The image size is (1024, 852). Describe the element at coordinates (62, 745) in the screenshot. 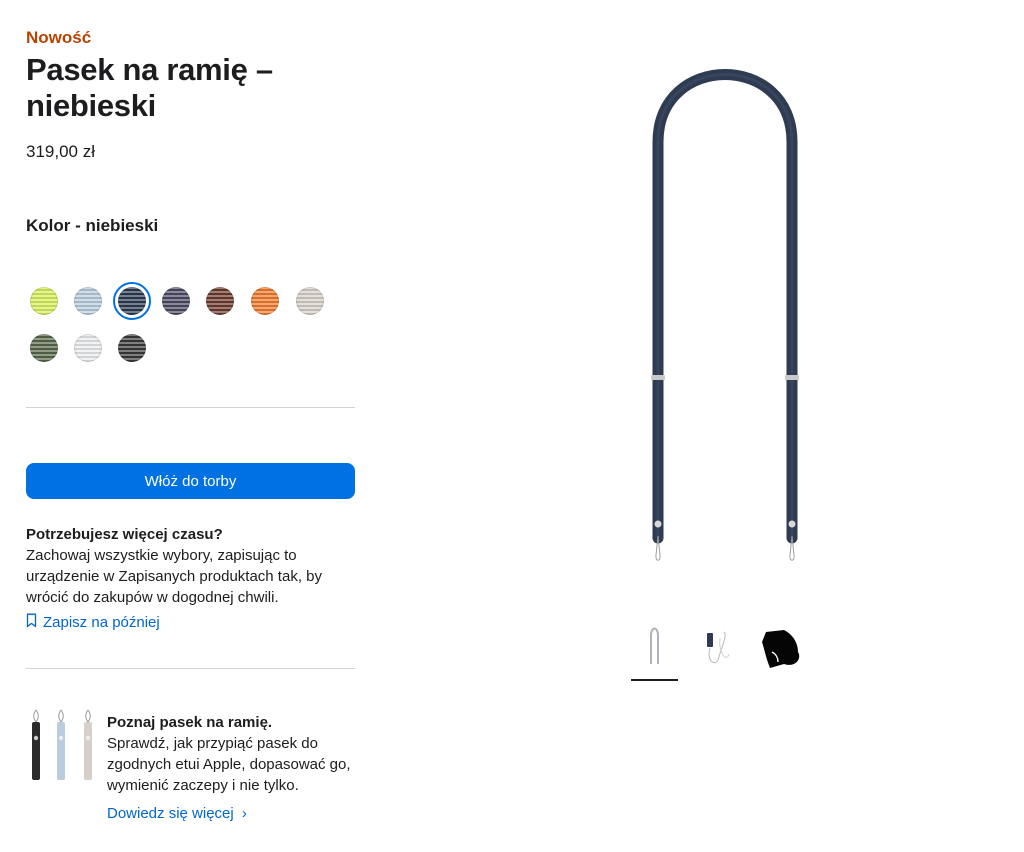

I see `promo-image` at that location.